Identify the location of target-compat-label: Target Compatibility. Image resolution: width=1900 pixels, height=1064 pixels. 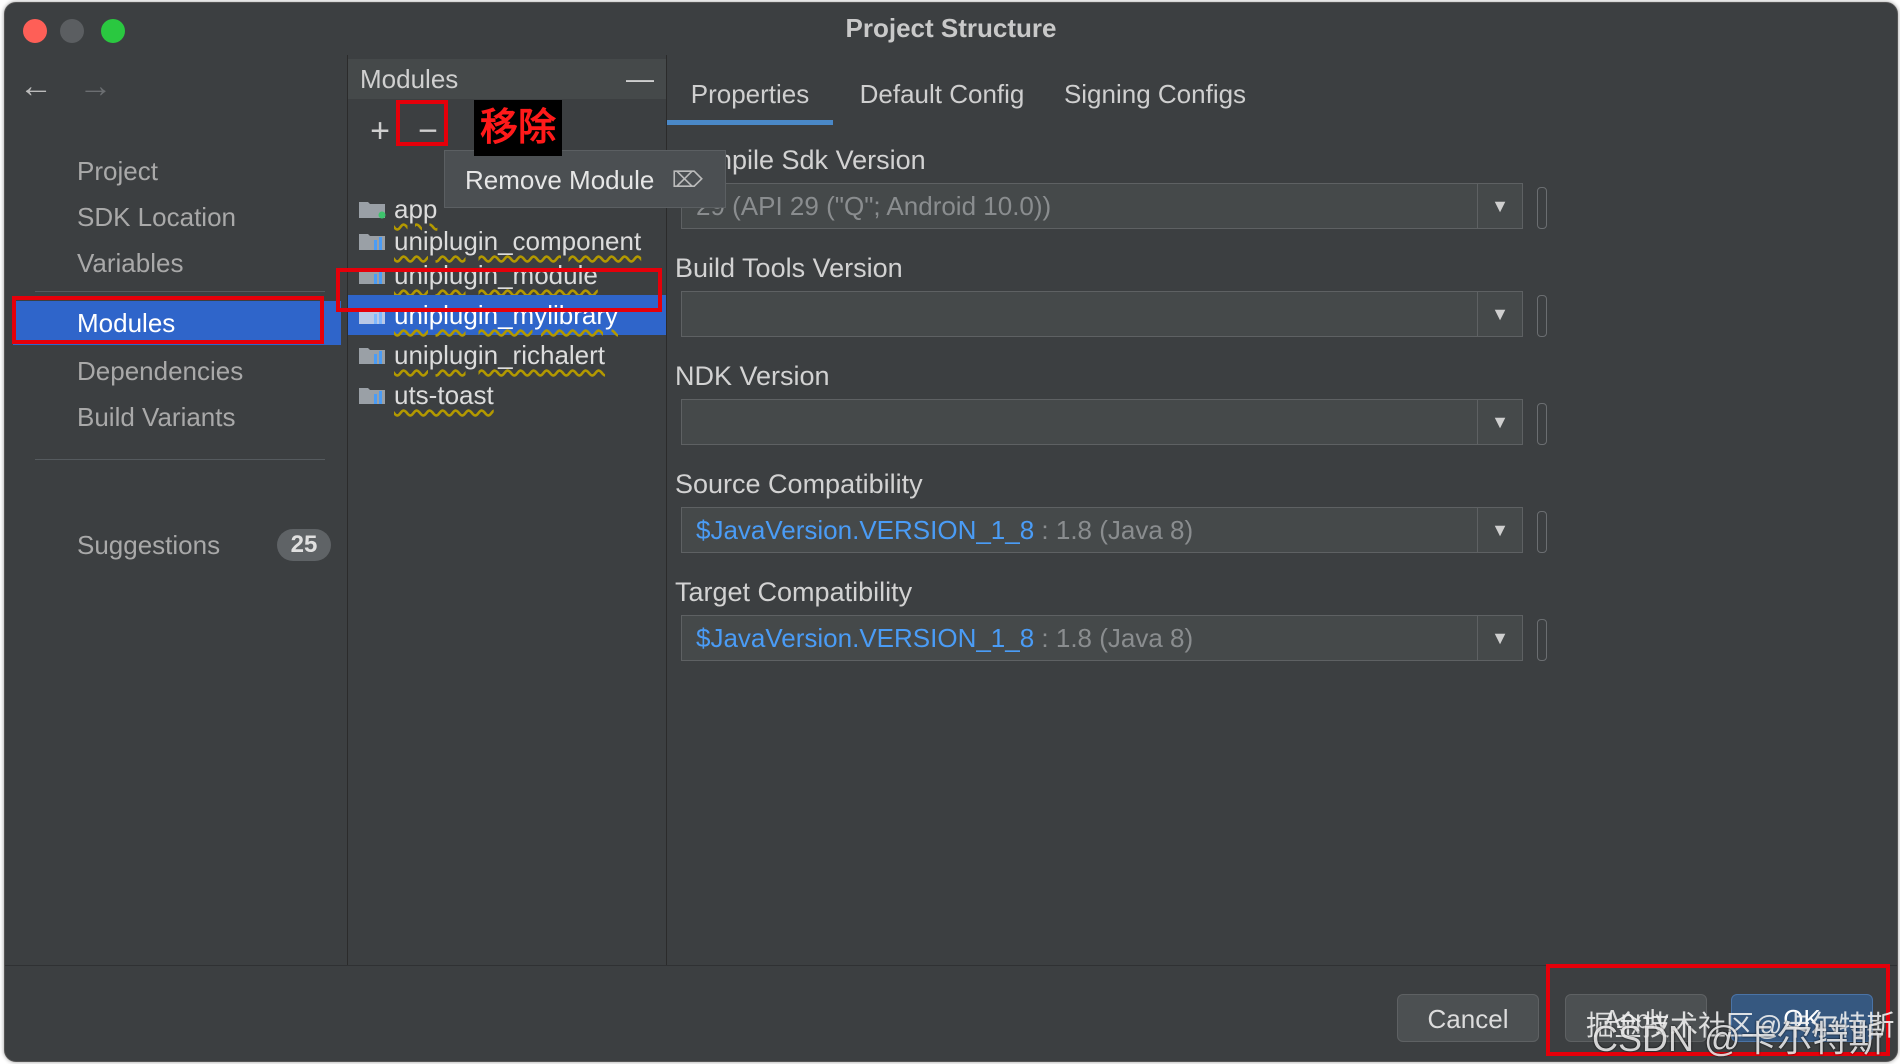
(794, 592).